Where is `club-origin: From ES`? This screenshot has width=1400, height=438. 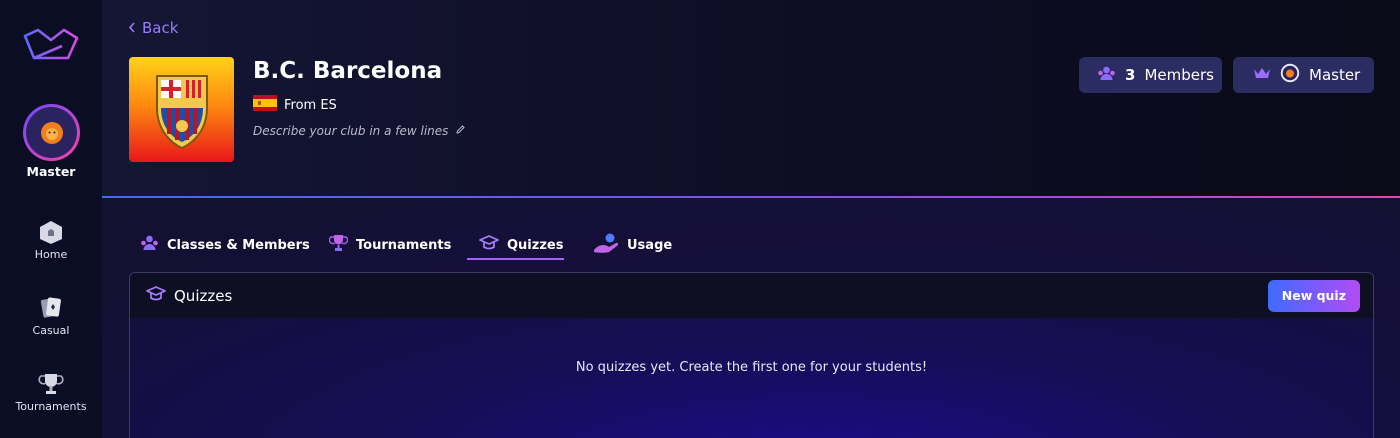
club-origin: From ES is located at coordinates (310, 105).